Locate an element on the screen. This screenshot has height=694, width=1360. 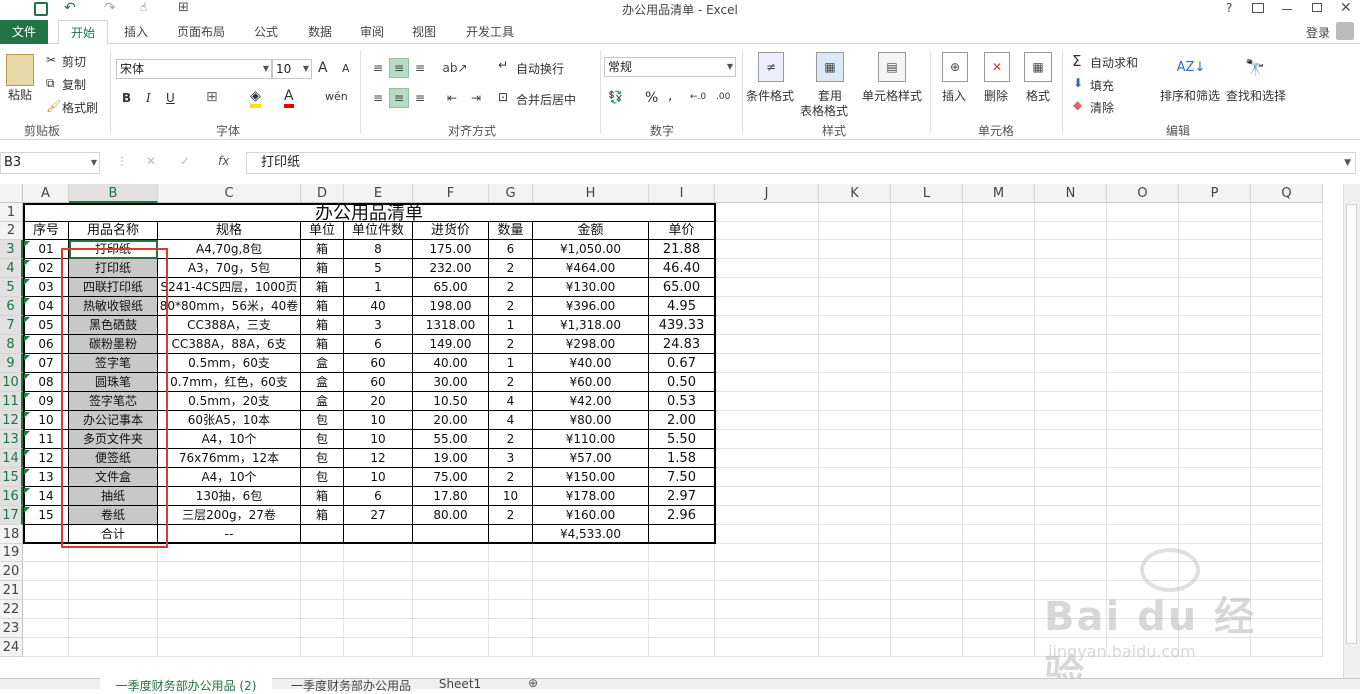
row-header-10: 10 is located at coordinates (11, 382).